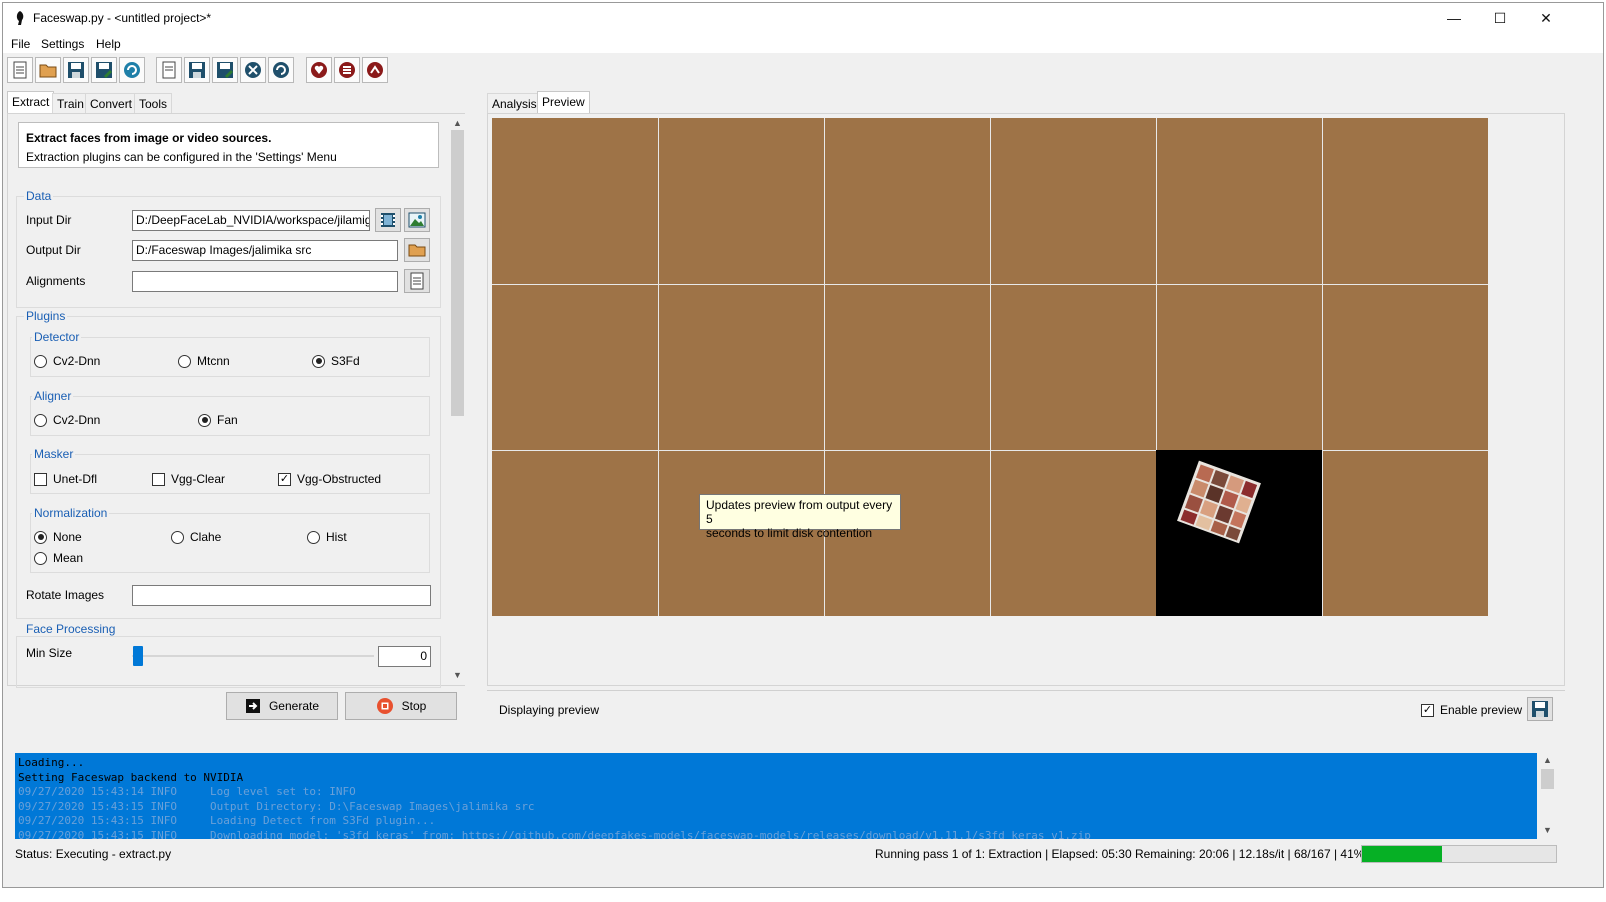 This screenshot has width=1606, height=902. What do you see at coordinates (345, 361) in the screenshot?
I see `detector-option-label: S3Fd` at bounding box center [345, 361].